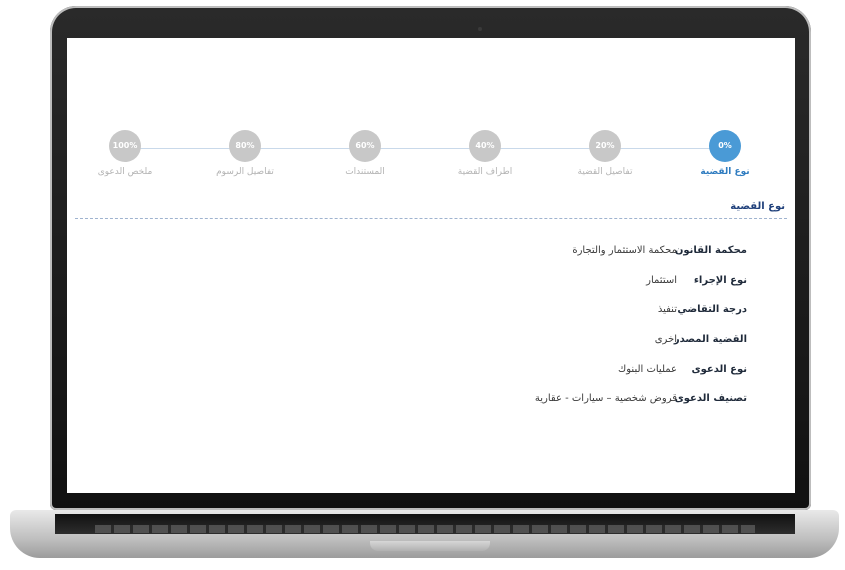 The image size is (845, 570). Describe the element at coordinates (605, 398) in the screenshot. I see `detail-value: قروض شخصية – سيارات - عقارية` at that location.